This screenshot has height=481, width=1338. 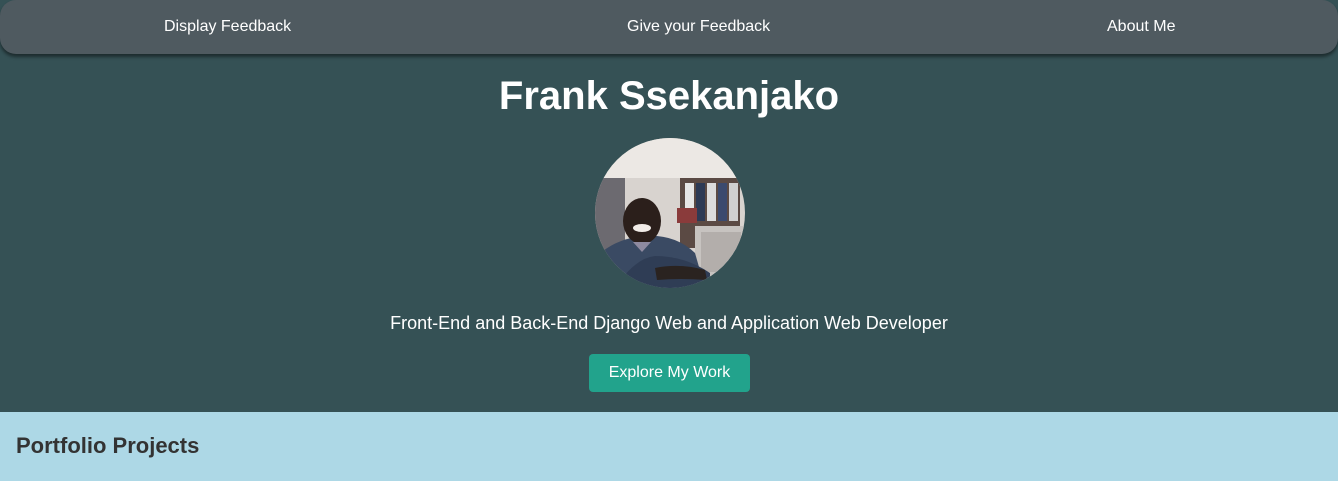 What do you see at coordinates (108, 445) in the screenshot?
I see `portfolio-title: Portfolio Projects` at bounding box center [108, 445].